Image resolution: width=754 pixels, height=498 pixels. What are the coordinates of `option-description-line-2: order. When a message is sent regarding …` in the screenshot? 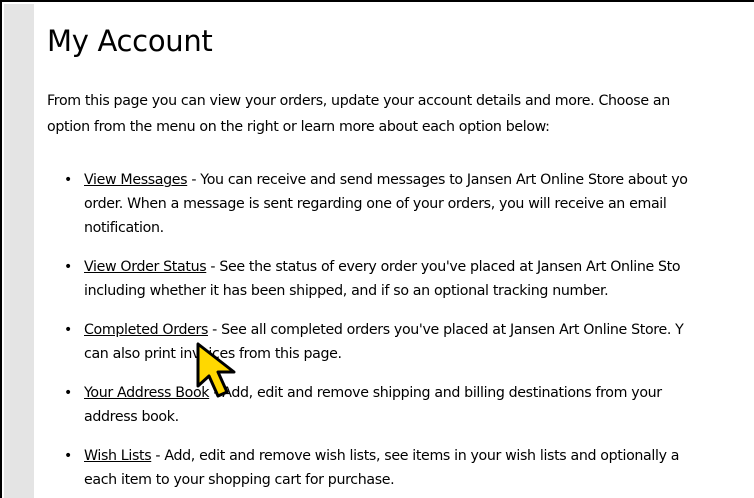 It's located at (375, 204).